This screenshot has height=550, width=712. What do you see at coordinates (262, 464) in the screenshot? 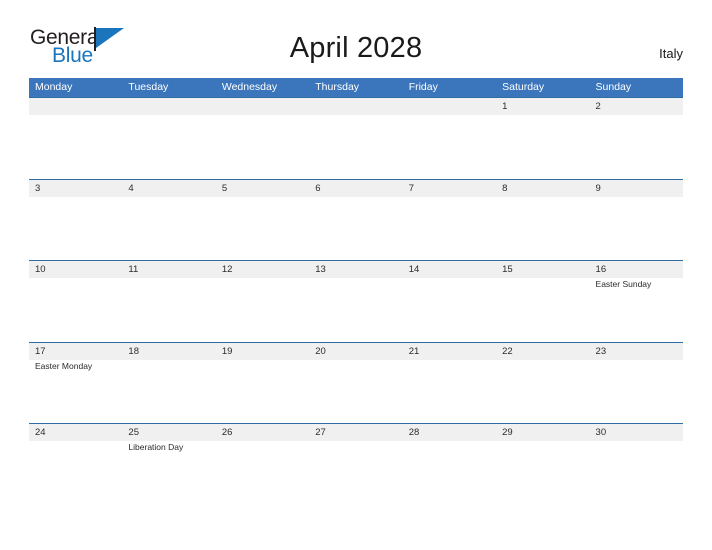
I see `day-cell: 26` at bounding box center [262, 464].